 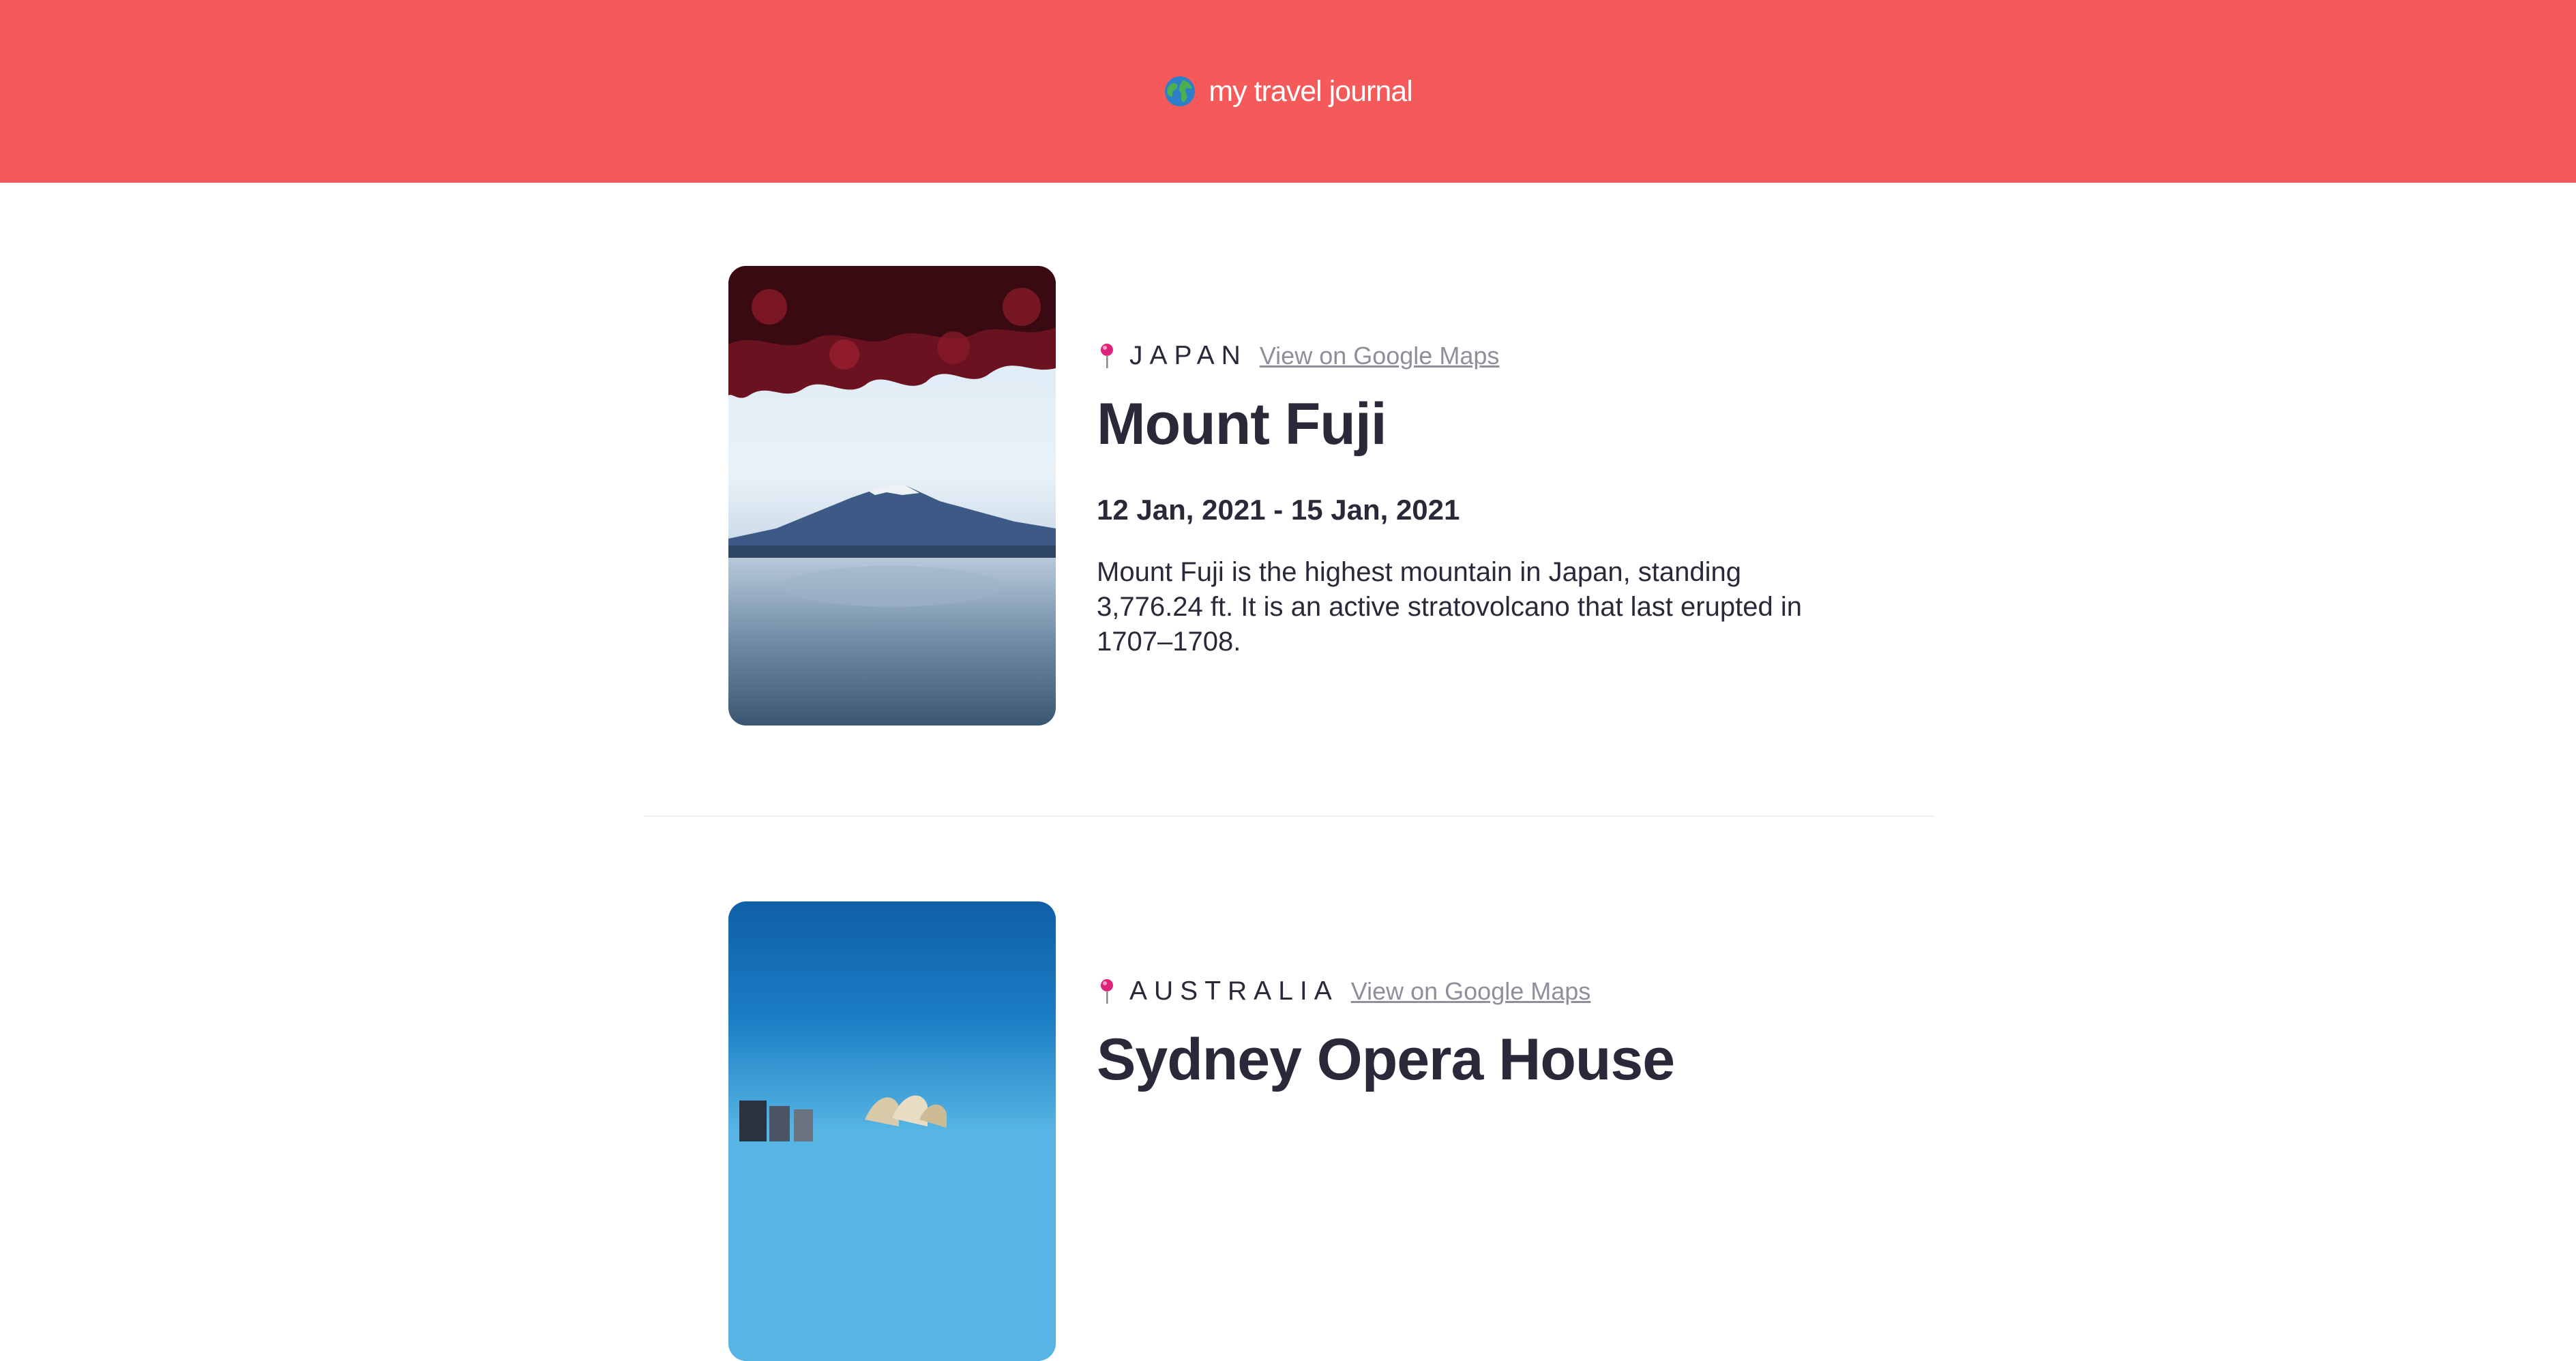 What do you see at coordinates (1234, 991) in the screenshot?
I see `country-label: AUSTRALIA` at bounding box center [1234, 991].